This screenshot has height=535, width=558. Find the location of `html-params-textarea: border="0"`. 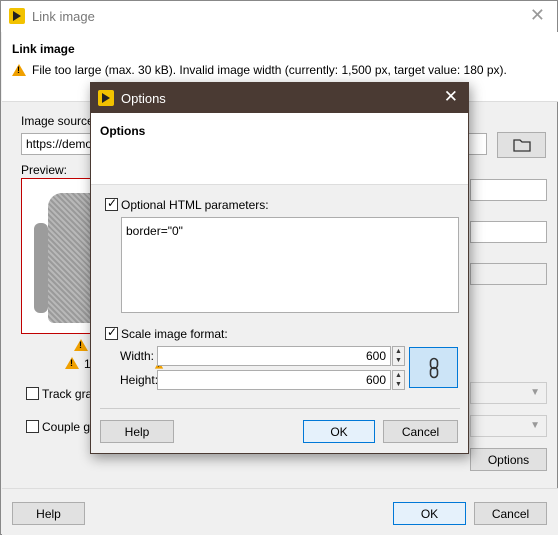

html-params-textarea: border="0" is located at coordinates (290, 265).